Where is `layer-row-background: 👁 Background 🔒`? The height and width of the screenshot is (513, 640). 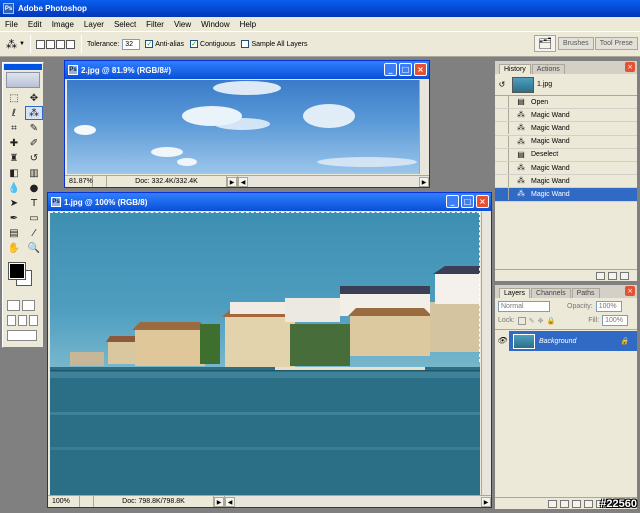
layer-row-background: 👁 Background 🔒 is located at coordinates (566, 341).